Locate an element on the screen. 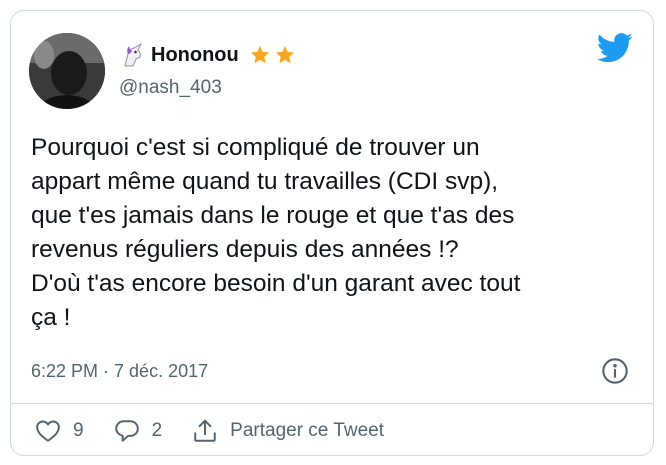 This screenshot has height=465, width=666. unicorn-icon is located at coordinates (132, 55).